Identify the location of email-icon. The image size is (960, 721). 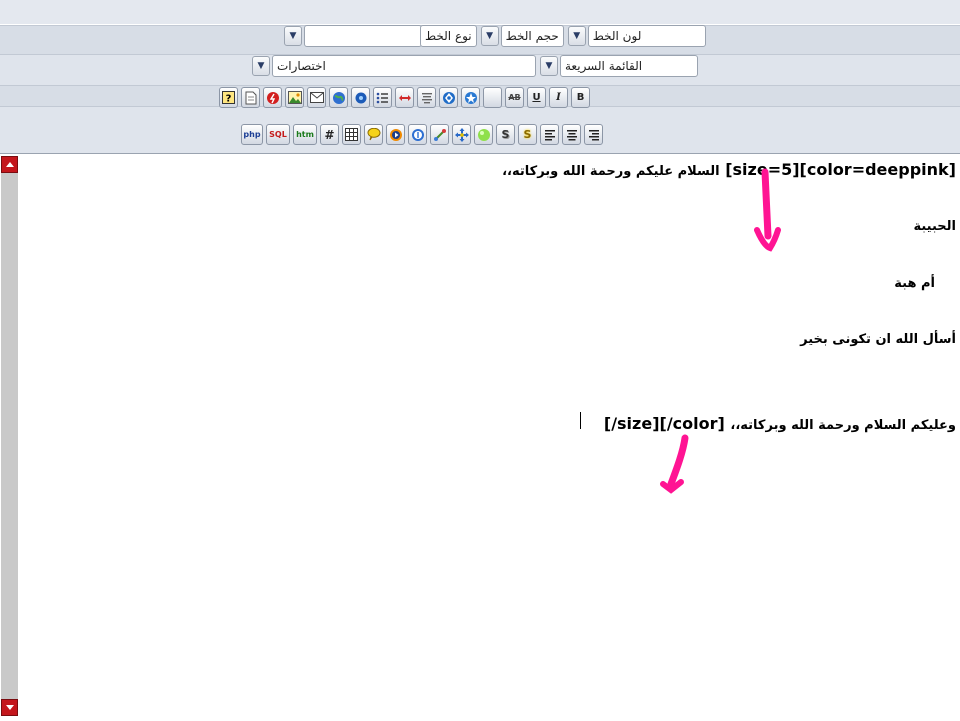
(316, 97).